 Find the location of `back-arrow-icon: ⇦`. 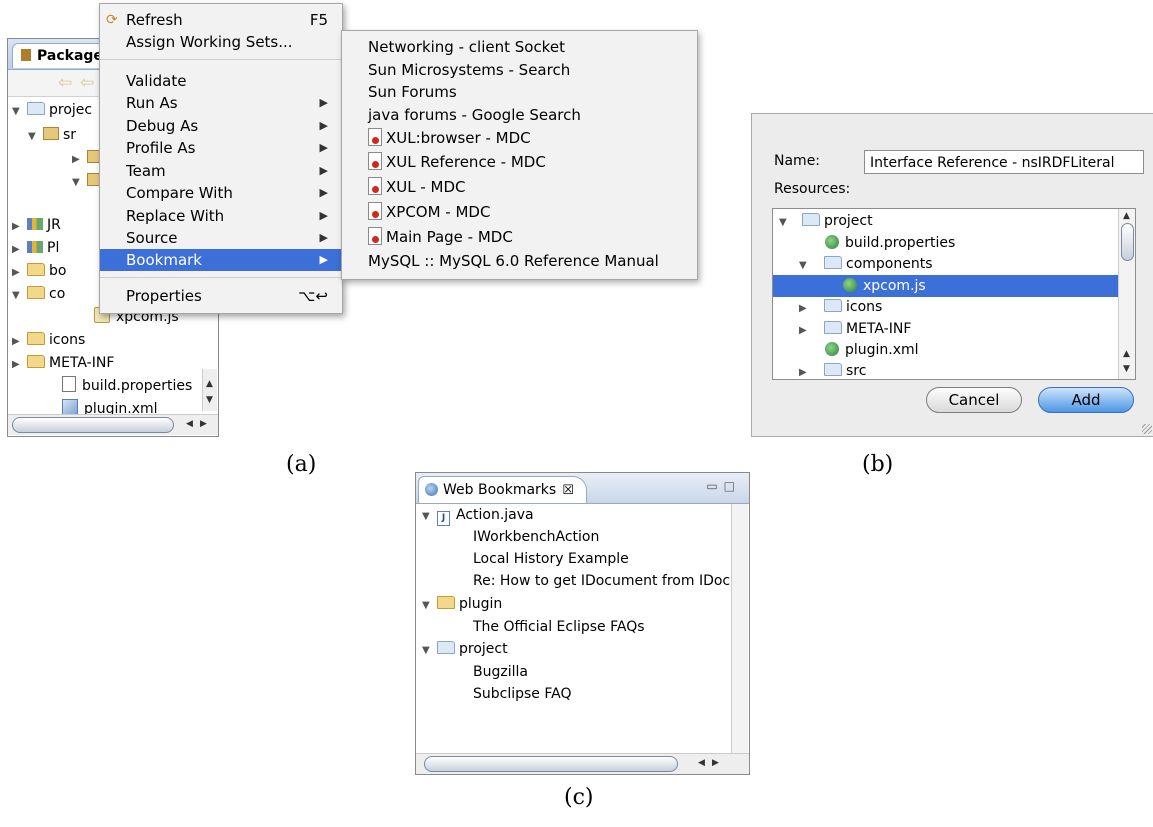

back-arrow-icon: ⇦ is located at coordinates (65, 83).